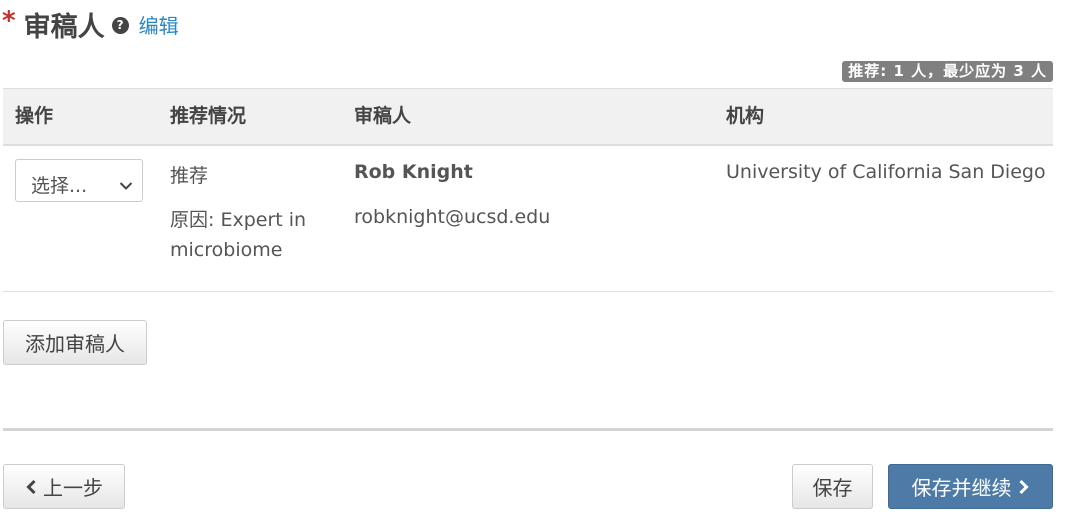 The height and width of the screenshot is (526, 1066). Describe the element at coordinates (886, 172) in the screenshot. I see `reviewer-institution: University of California San Diego` at that location.